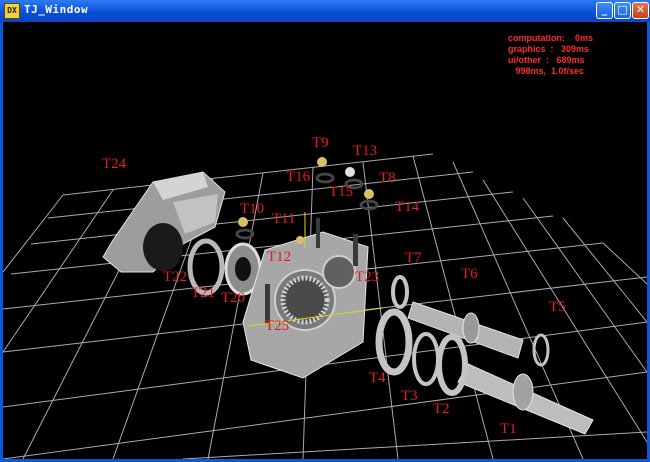  Describe the element at coordinates (557, 307) in the screenshot. I see `label-t5: T5` at that location.